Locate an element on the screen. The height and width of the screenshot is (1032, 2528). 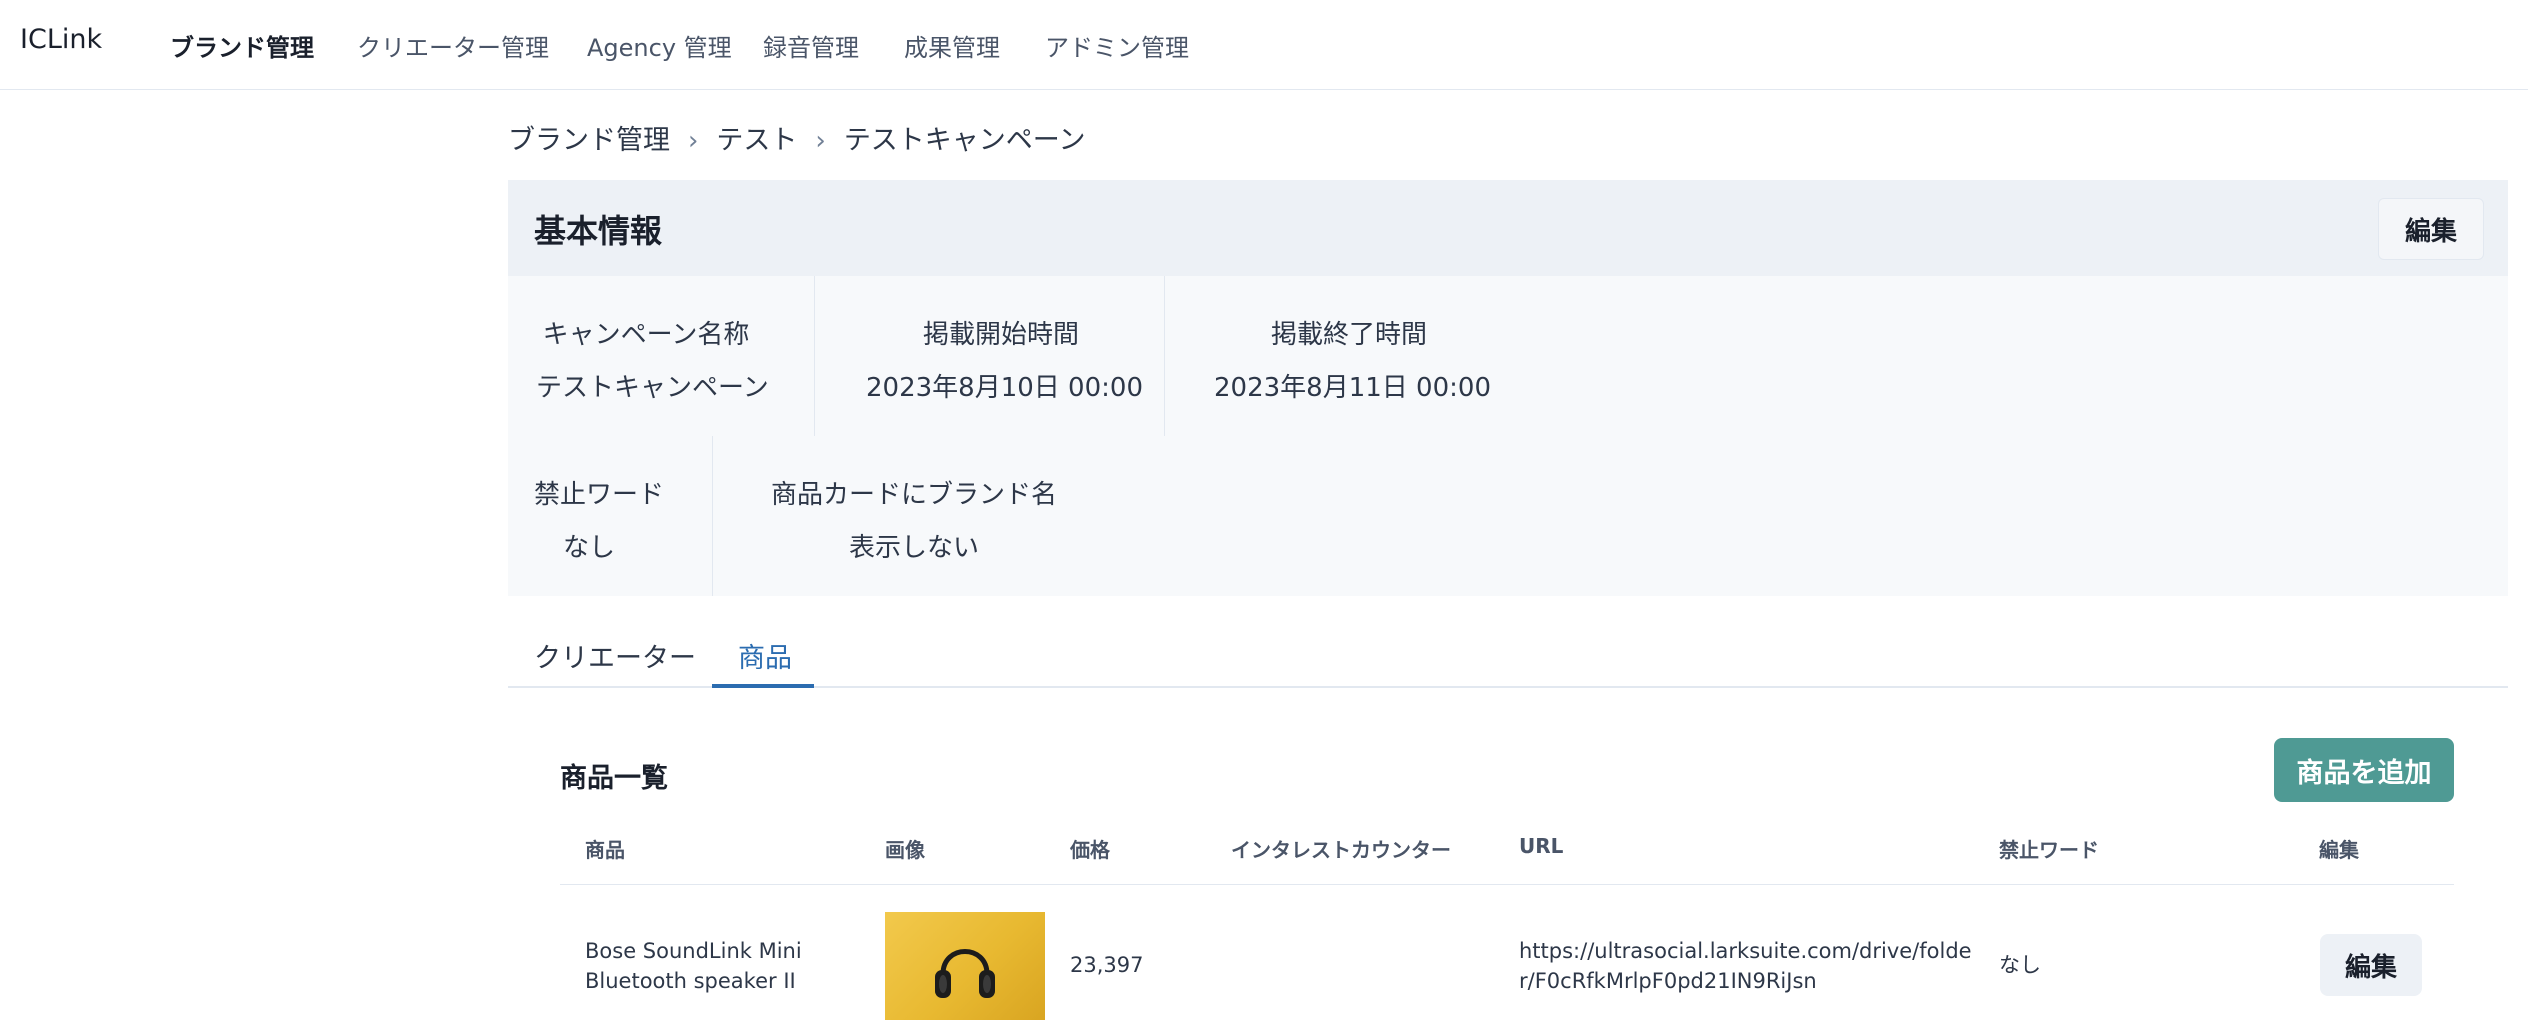
table-cell-product-name: Bose SoundLink Mini Bluetooth speaker II is located at coordinates (715, 966).